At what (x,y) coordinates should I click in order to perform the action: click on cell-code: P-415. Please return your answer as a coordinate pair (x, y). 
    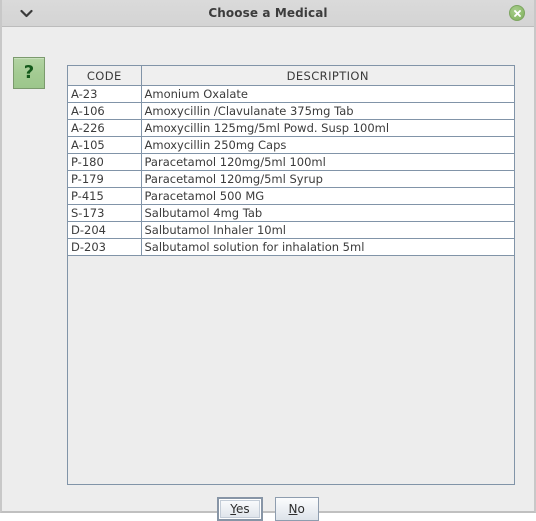
    Looking at the image, I should click on (105, 196).